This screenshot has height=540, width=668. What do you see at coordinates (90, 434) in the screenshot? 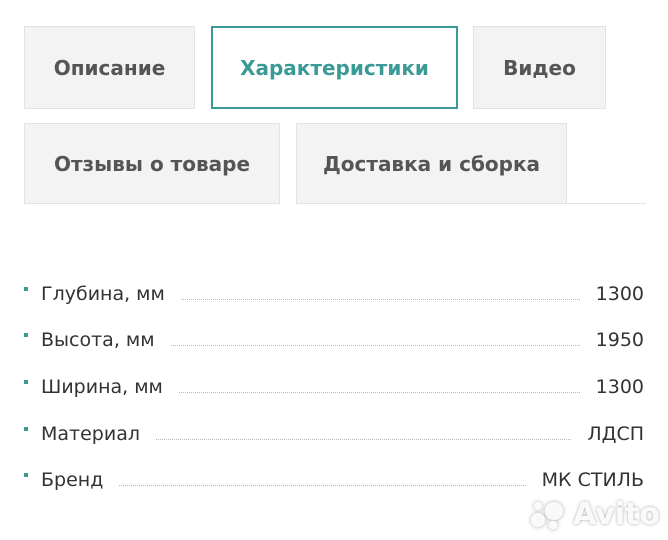
I see `spec-label: Материал` at bounding box center [90, 434].